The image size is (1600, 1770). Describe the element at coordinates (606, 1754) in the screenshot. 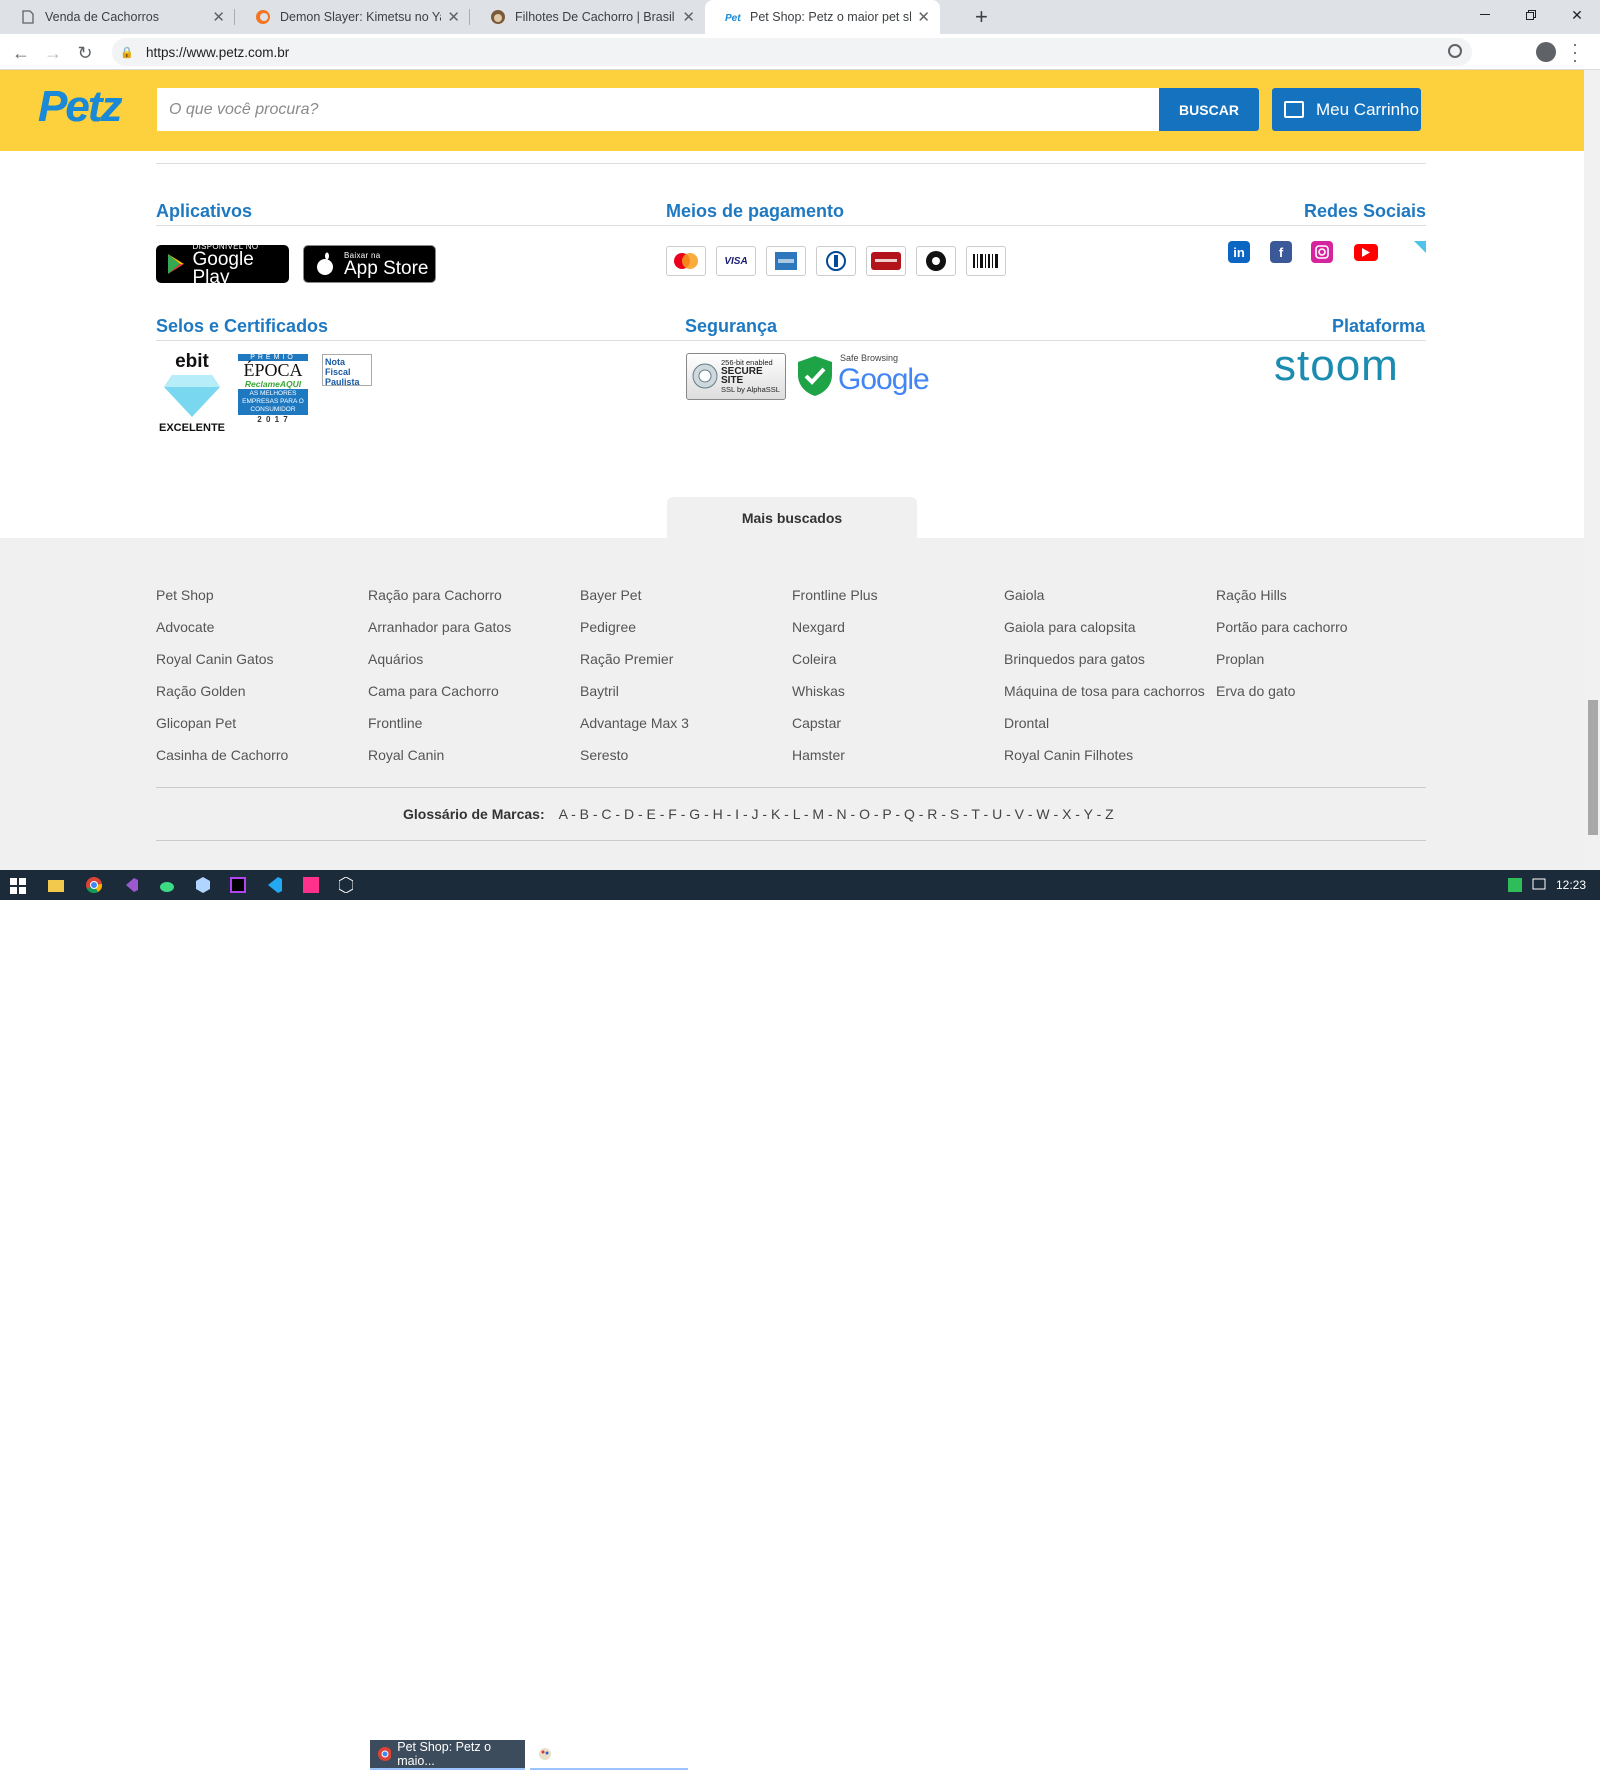

I see `taskbar-app-title: print1.png - Paint` at that location.